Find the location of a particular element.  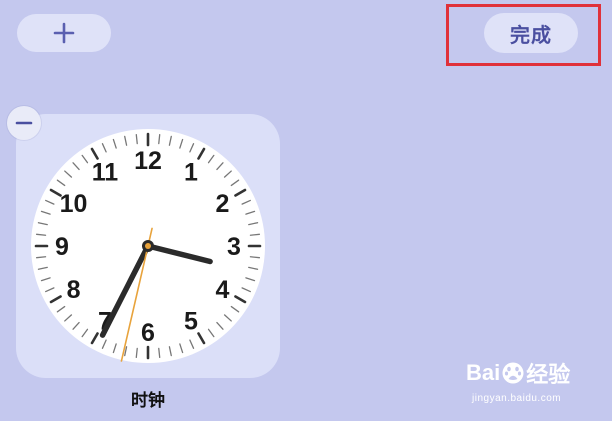

clock-number-3: 3 is located at coordinates (234, 247).